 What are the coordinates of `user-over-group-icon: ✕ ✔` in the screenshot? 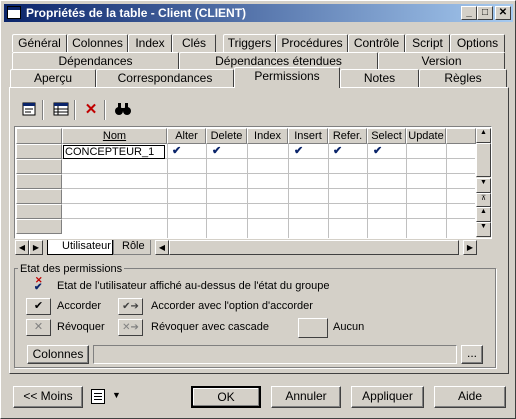 It's located at (38, 284).